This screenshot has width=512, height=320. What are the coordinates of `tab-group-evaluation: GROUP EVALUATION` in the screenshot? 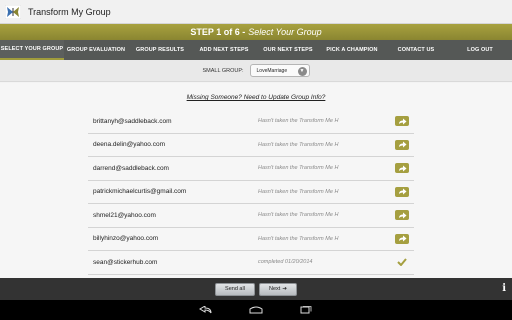 It's located at (96, 50).